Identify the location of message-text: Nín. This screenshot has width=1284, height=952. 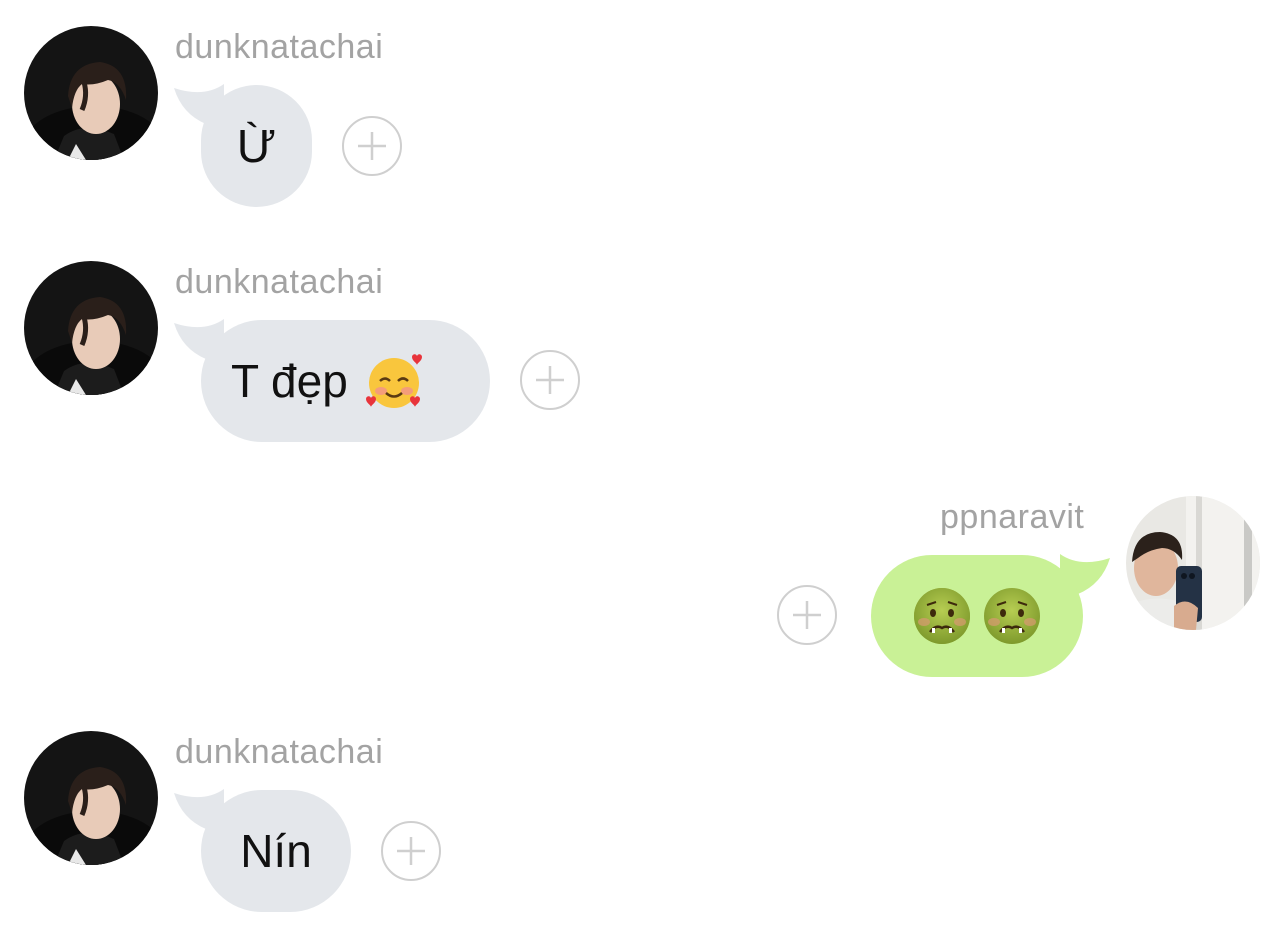
(276, 851).